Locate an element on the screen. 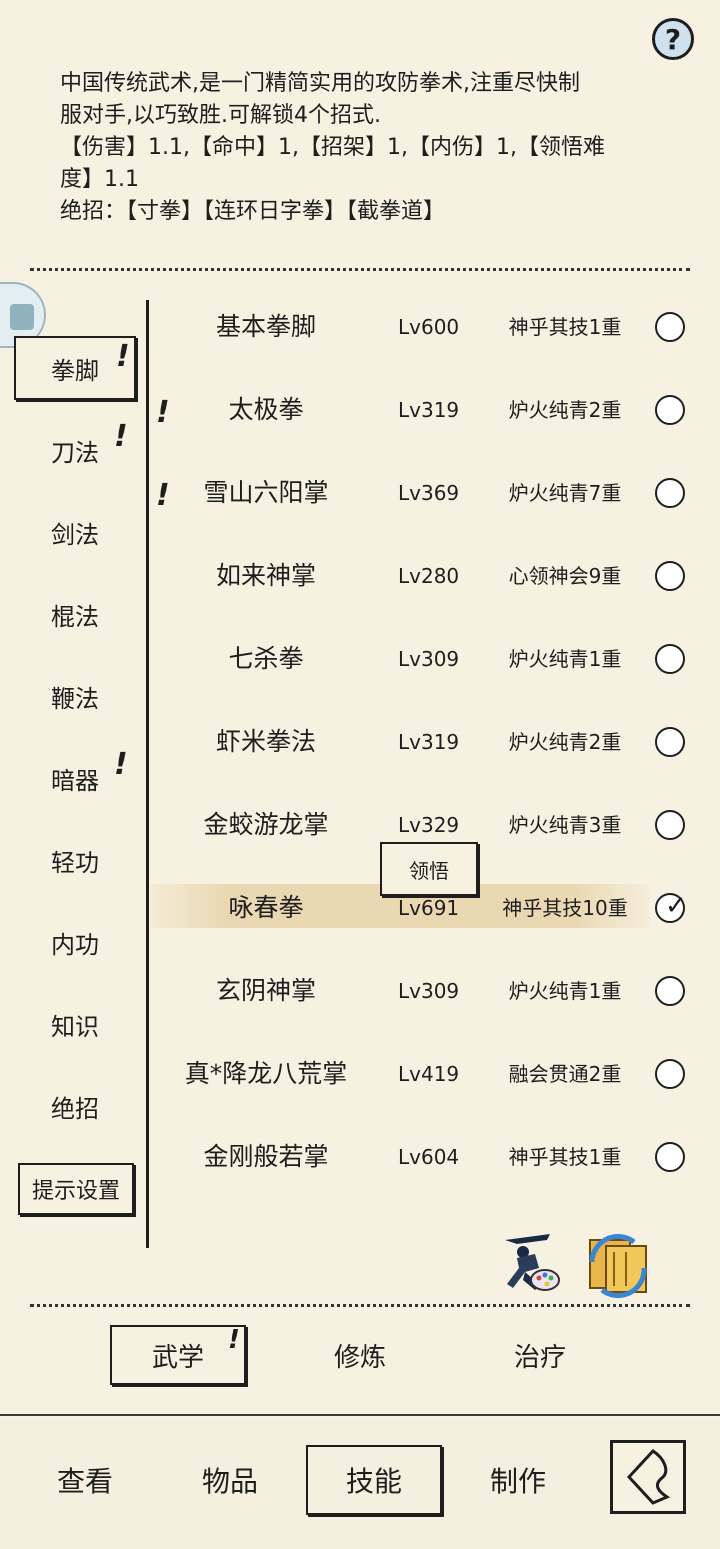 The height and width of the screenshot is (1549, 720). category-label: 鞭法 is located at coordinates (75, 698).